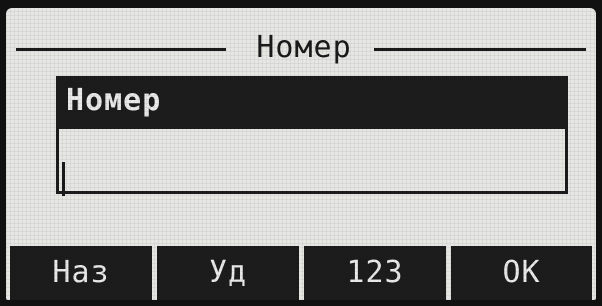  I want to click on screen-title-row: Номер, so click(301, 48).